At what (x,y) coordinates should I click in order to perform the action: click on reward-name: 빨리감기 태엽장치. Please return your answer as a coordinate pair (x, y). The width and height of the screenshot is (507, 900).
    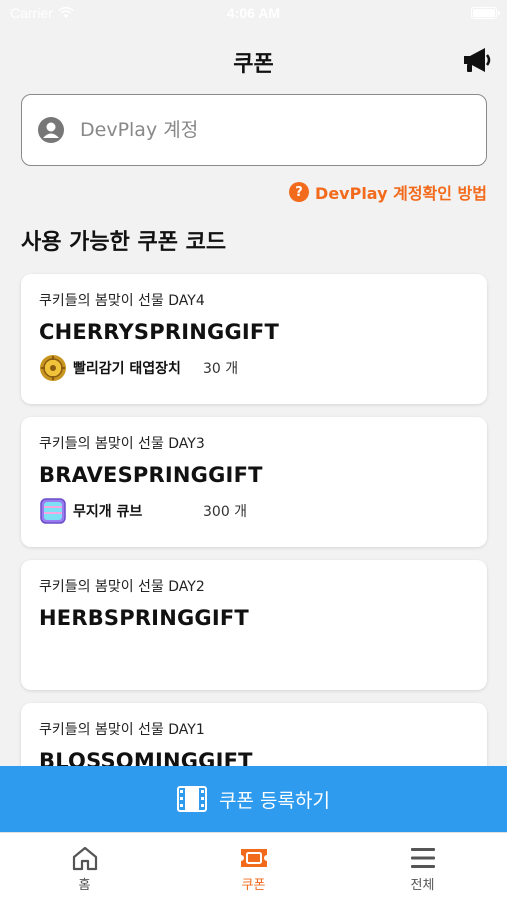
    Looking at the image, I should click on (127, 369).